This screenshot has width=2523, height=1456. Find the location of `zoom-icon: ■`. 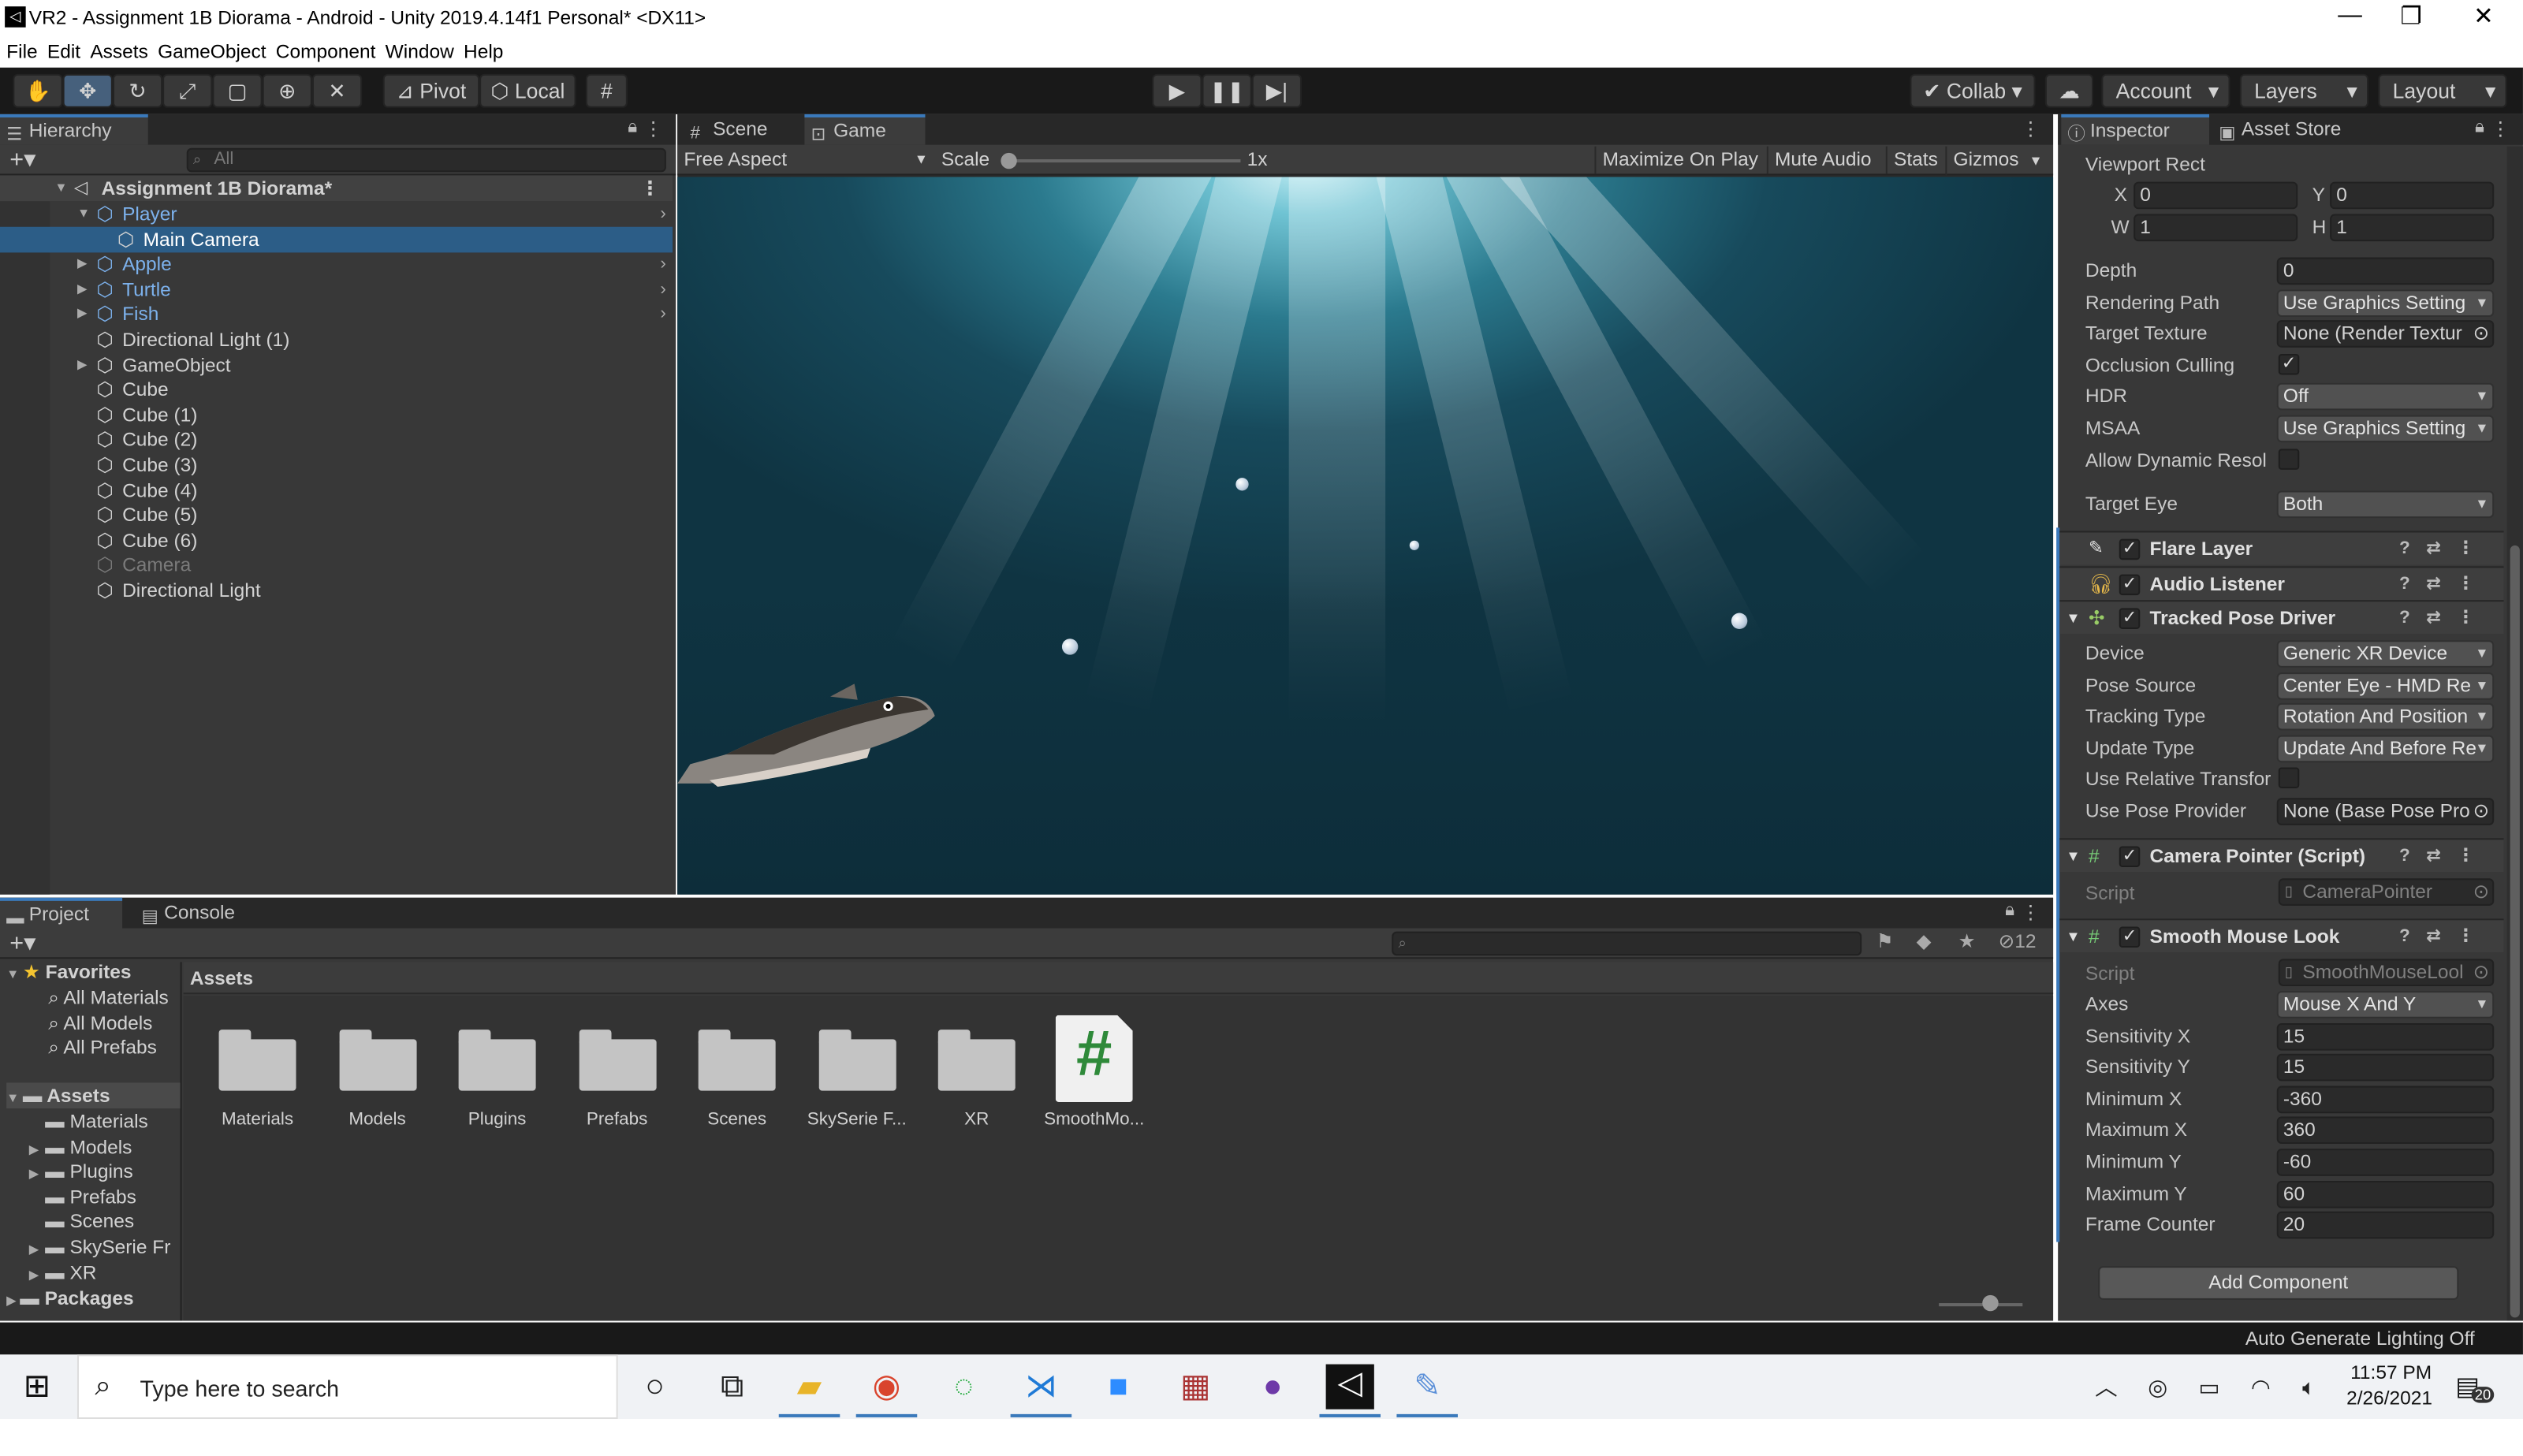

zoom-icon: ■ is located at coordinates (1118, 1387).